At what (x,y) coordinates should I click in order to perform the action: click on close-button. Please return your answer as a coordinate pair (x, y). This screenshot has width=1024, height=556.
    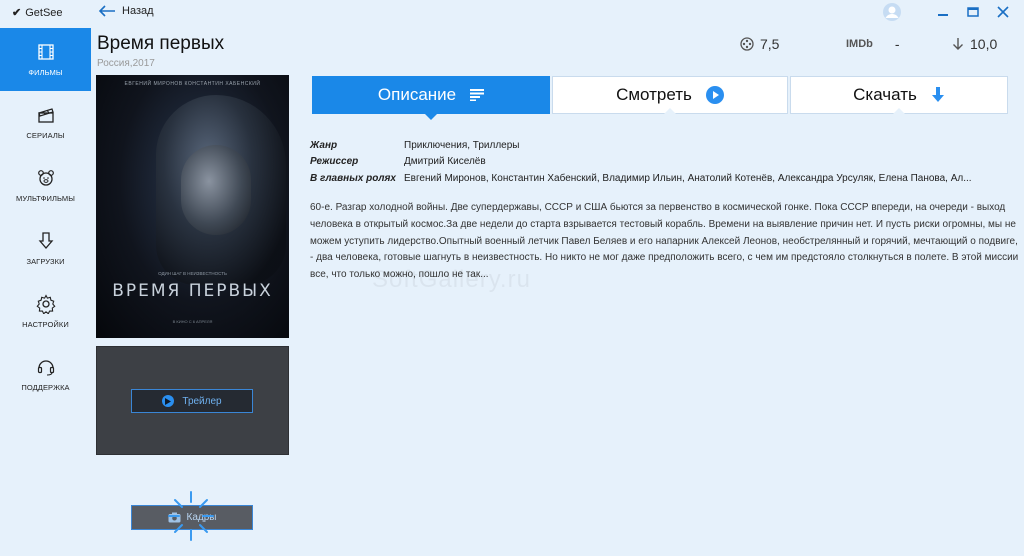
    Looking at the image, I should click on (1003, 12).